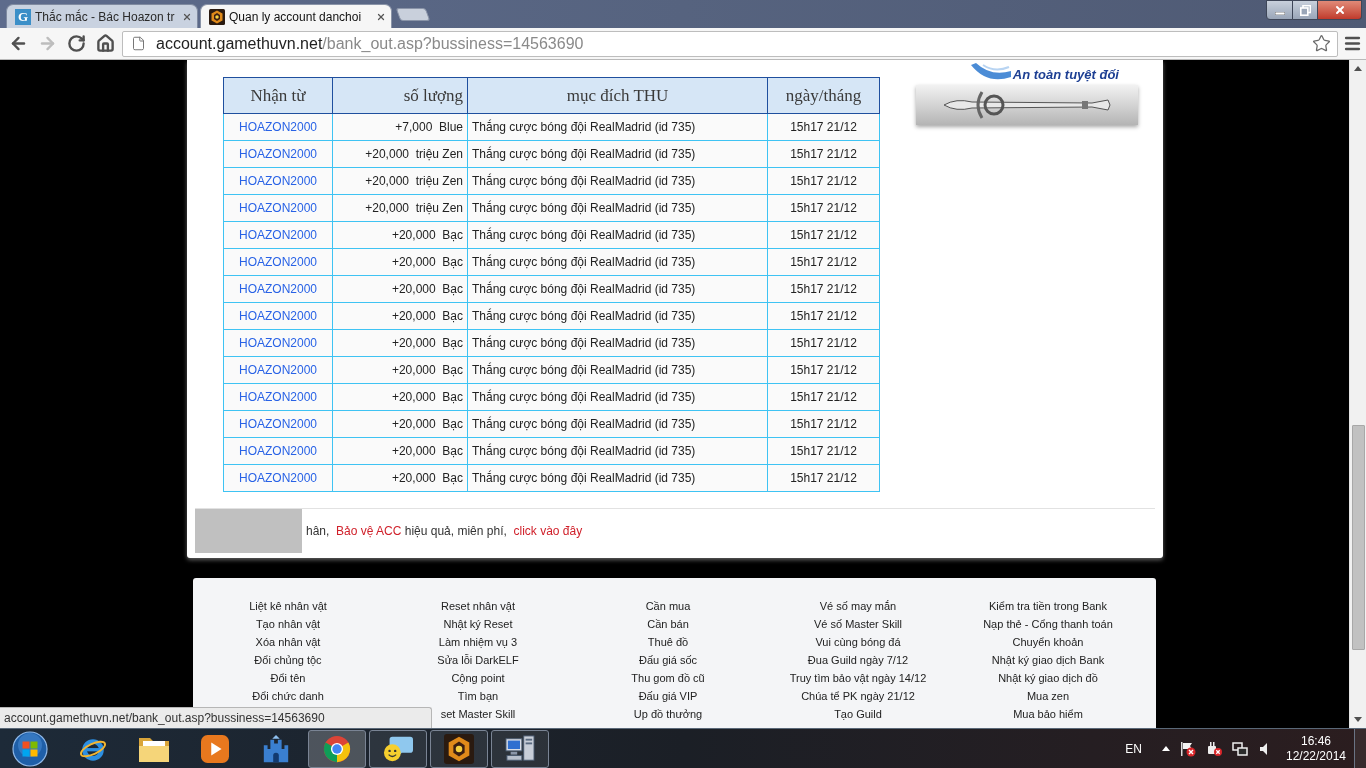 This screenshot has width=1366, height=768. Describe the element at coordinates (858, 714) in the screenshot. I see `footer-link: Tạo Guild` at that location.